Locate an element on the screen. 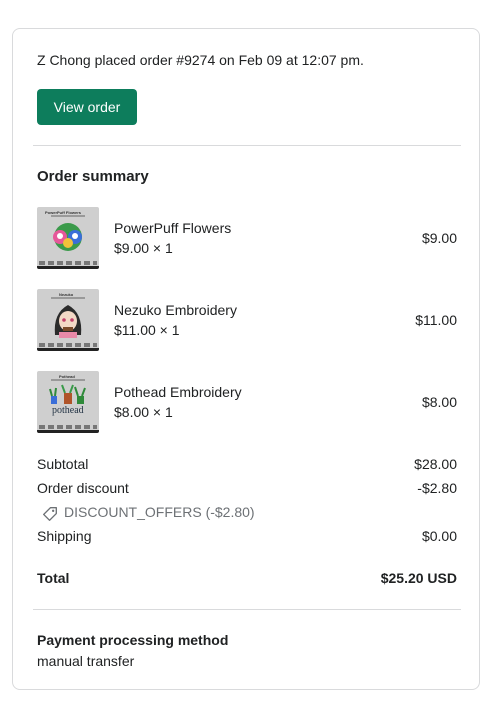  order-summary-title: Order summary is located at coordinates (93, 176).